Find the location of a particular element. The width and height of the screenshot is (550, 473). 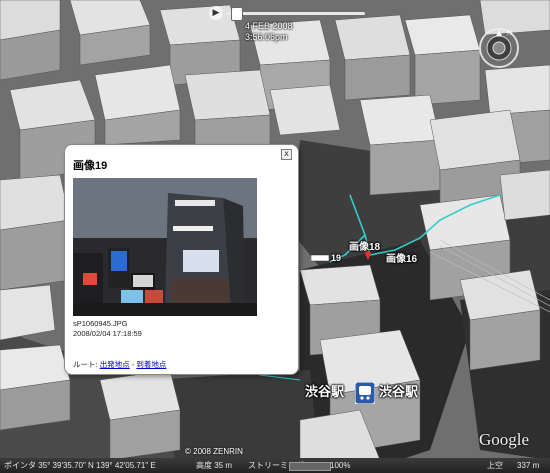

time-clock: 3:56:06pm is located at coordinates (266, 37).